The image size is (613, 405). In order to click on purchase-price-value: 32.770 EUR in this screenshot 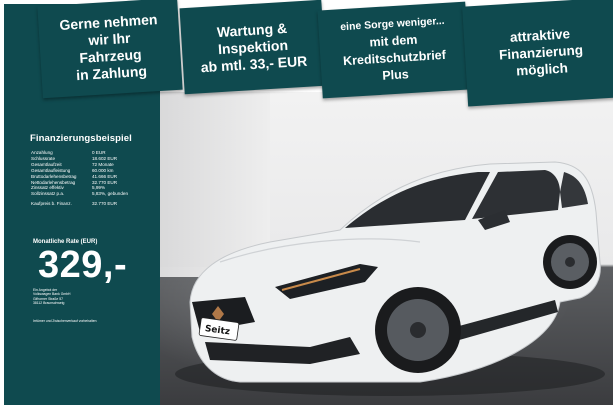, I will do `click(105, 204)`.